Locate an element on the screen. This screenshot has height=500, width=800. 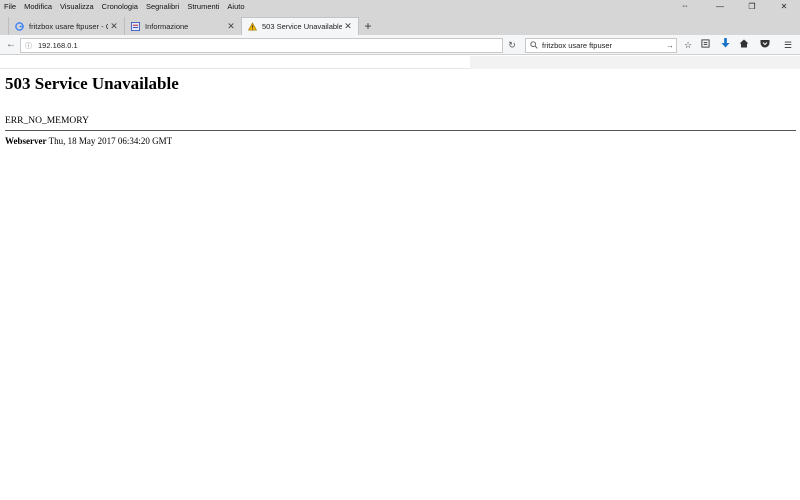
strip-panel is located at coordinates (635, 62).